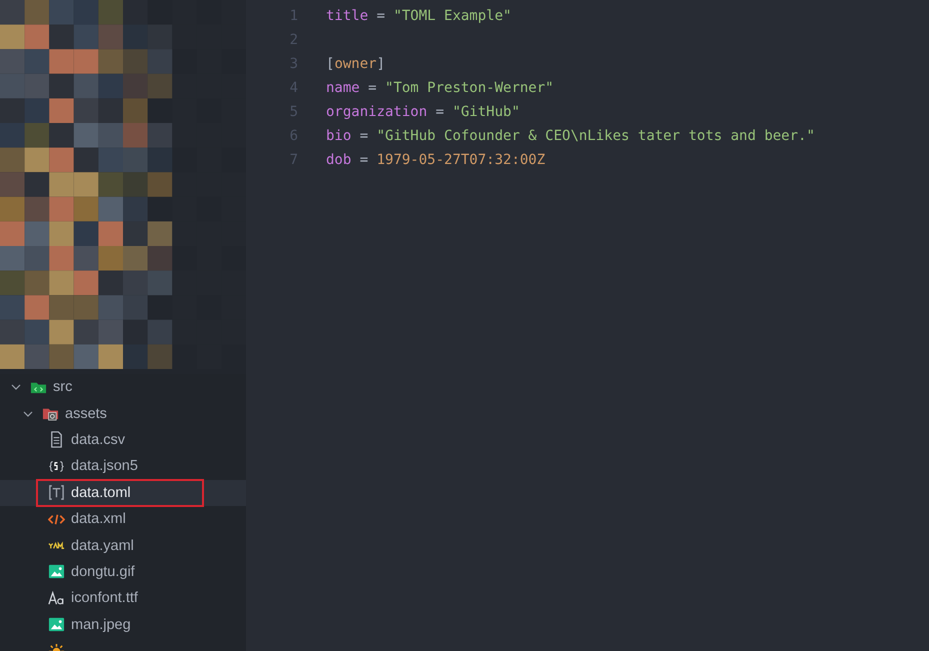 Image resolution: width=929 pixels, height=651 pixels. Describe the element at coordinates (356, 64) in the screenshot. I see `code-line: [owner]` at that location.